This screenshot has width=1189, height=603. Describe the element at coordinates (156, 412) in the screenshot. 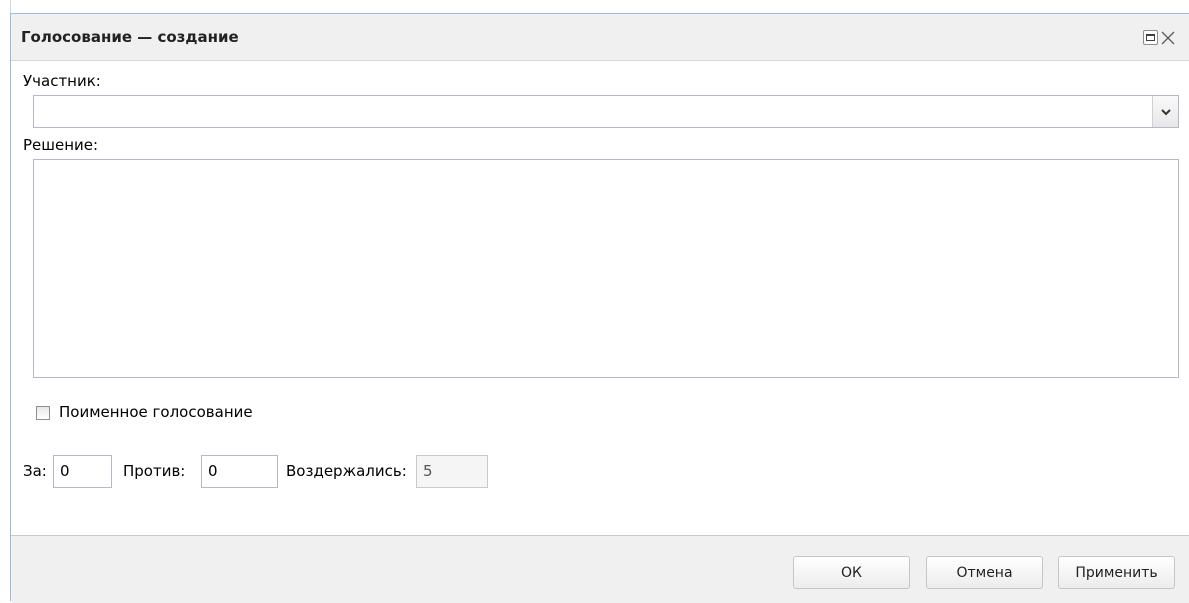

I see `rollcall-label: Поименное голосование` at that location.